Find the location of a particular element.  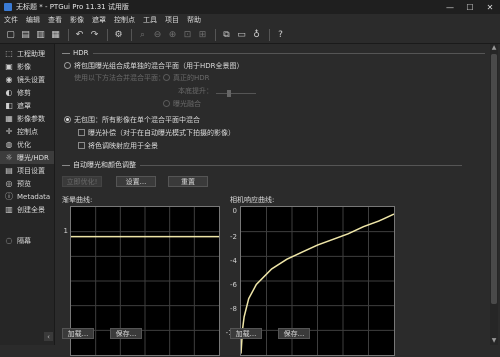

save-project-icon: ▥ is located at coordinates (40, 34).